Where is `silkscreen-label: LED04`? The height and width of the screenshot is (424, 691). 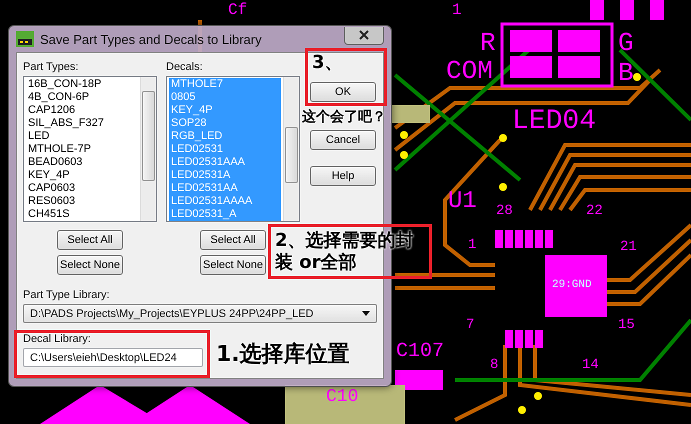 silkscreen-label: LED04 is located at coordinates (554, 122).